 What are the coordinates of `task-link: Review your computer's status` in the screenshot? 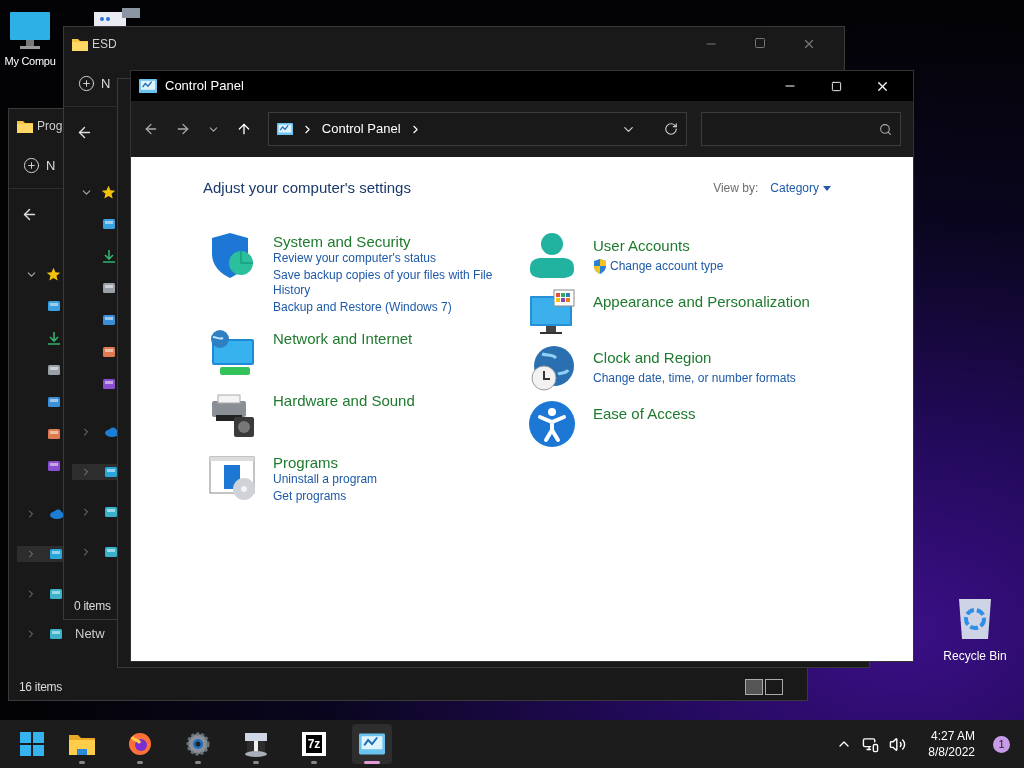 It's located at (355, 258).